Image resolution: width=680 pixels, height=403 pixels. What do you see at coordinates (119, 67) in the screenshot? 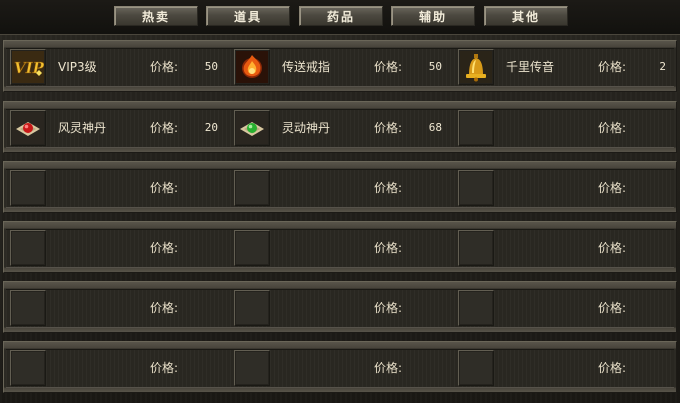
I see `shop-item: VIP VIP3级 价格: 50` at bounding box center [119, 67].